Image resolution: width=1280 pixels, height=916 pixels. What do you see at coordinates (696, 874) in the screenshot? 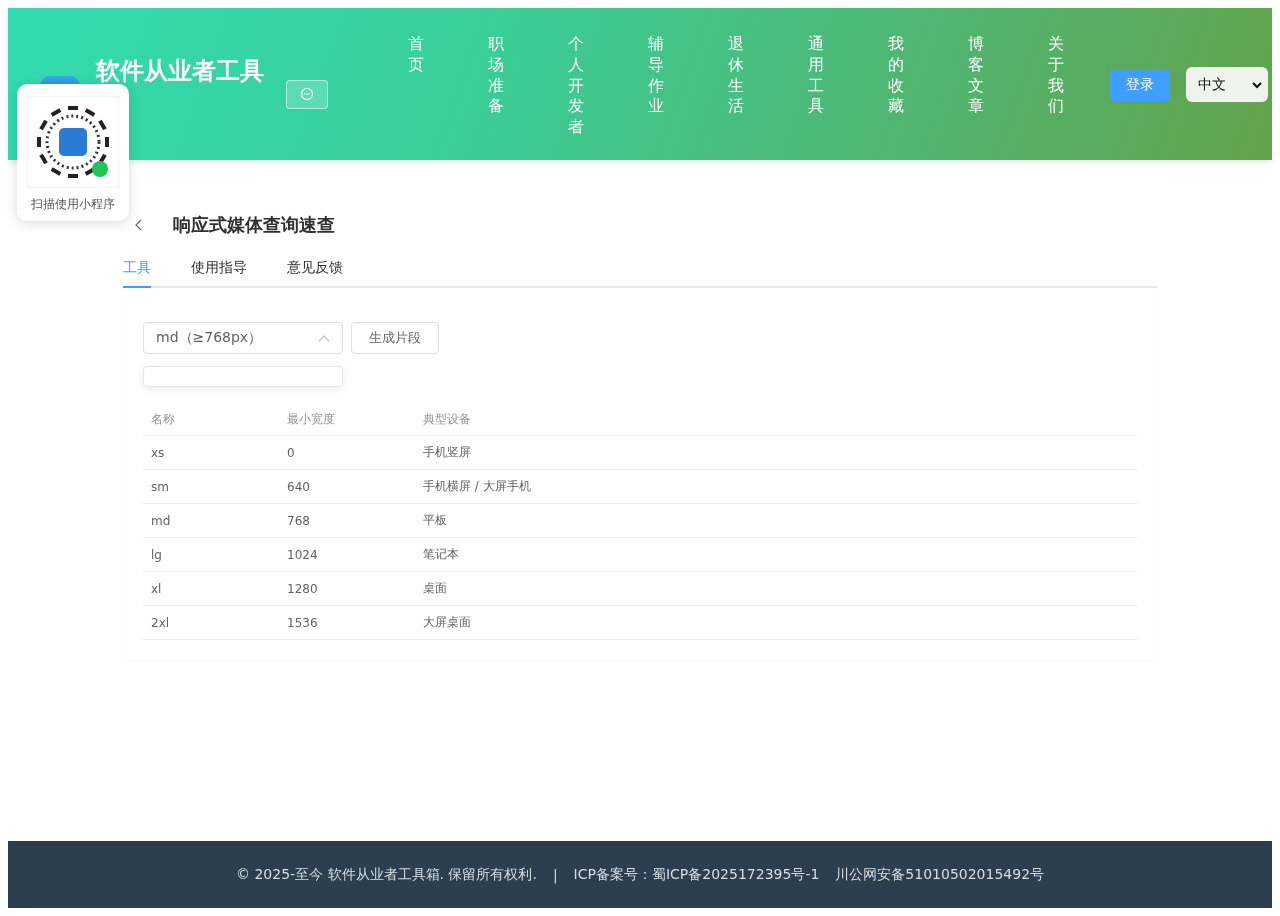
I see `icp-link: ICP备案号：蜀ICP备2025172395号-1` at bounding box center [696, 874].